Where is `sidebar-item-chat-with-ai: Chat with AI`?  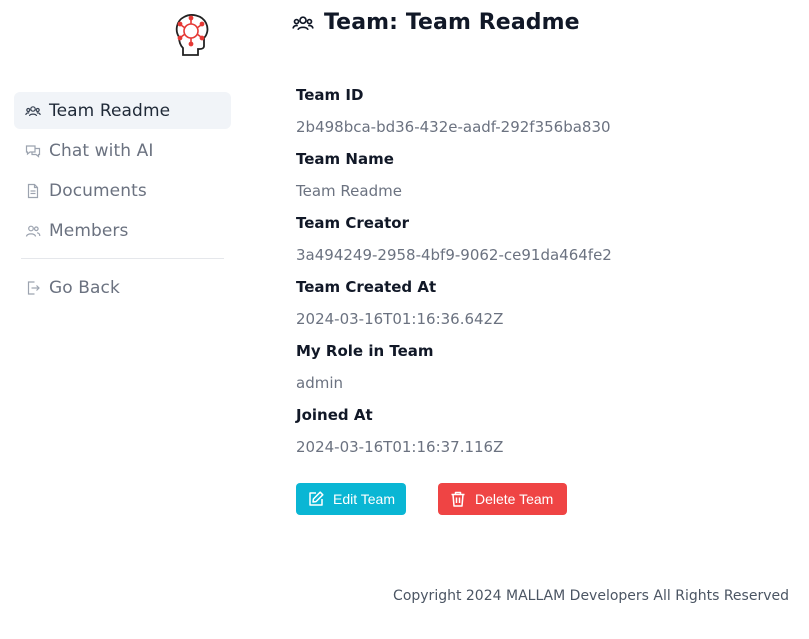 sidebar-item-chat-with-ai: Chat with AI is located at coordinates (122, 150).